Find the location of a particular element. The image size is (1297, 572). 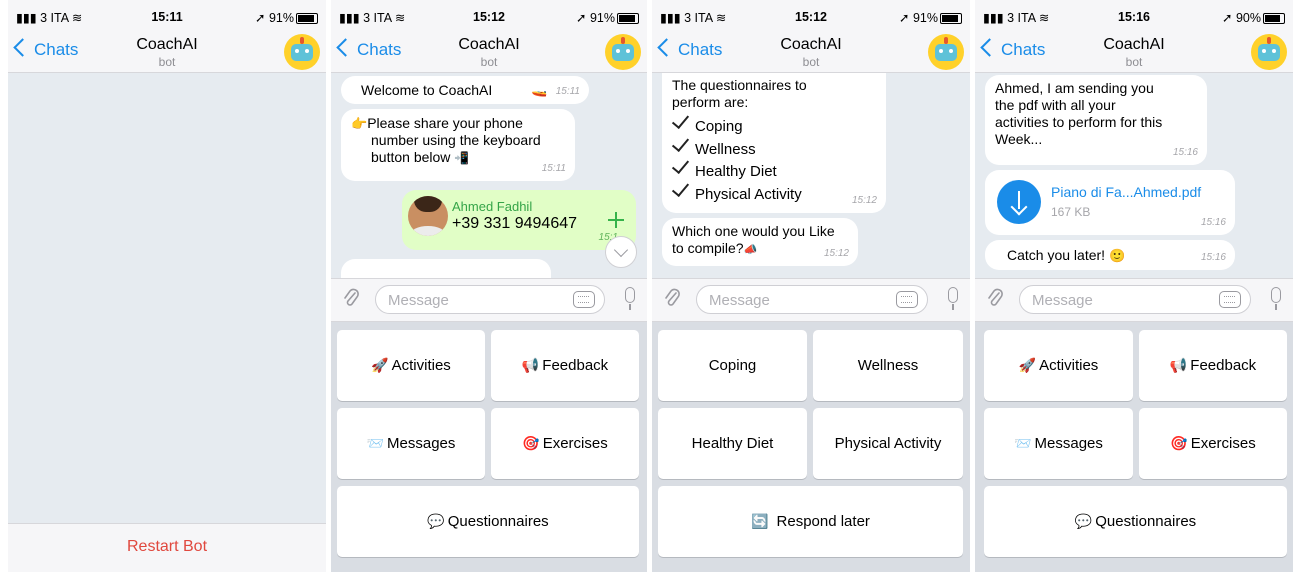

chat-subtitle: bot is located at coordinates (167, 62).